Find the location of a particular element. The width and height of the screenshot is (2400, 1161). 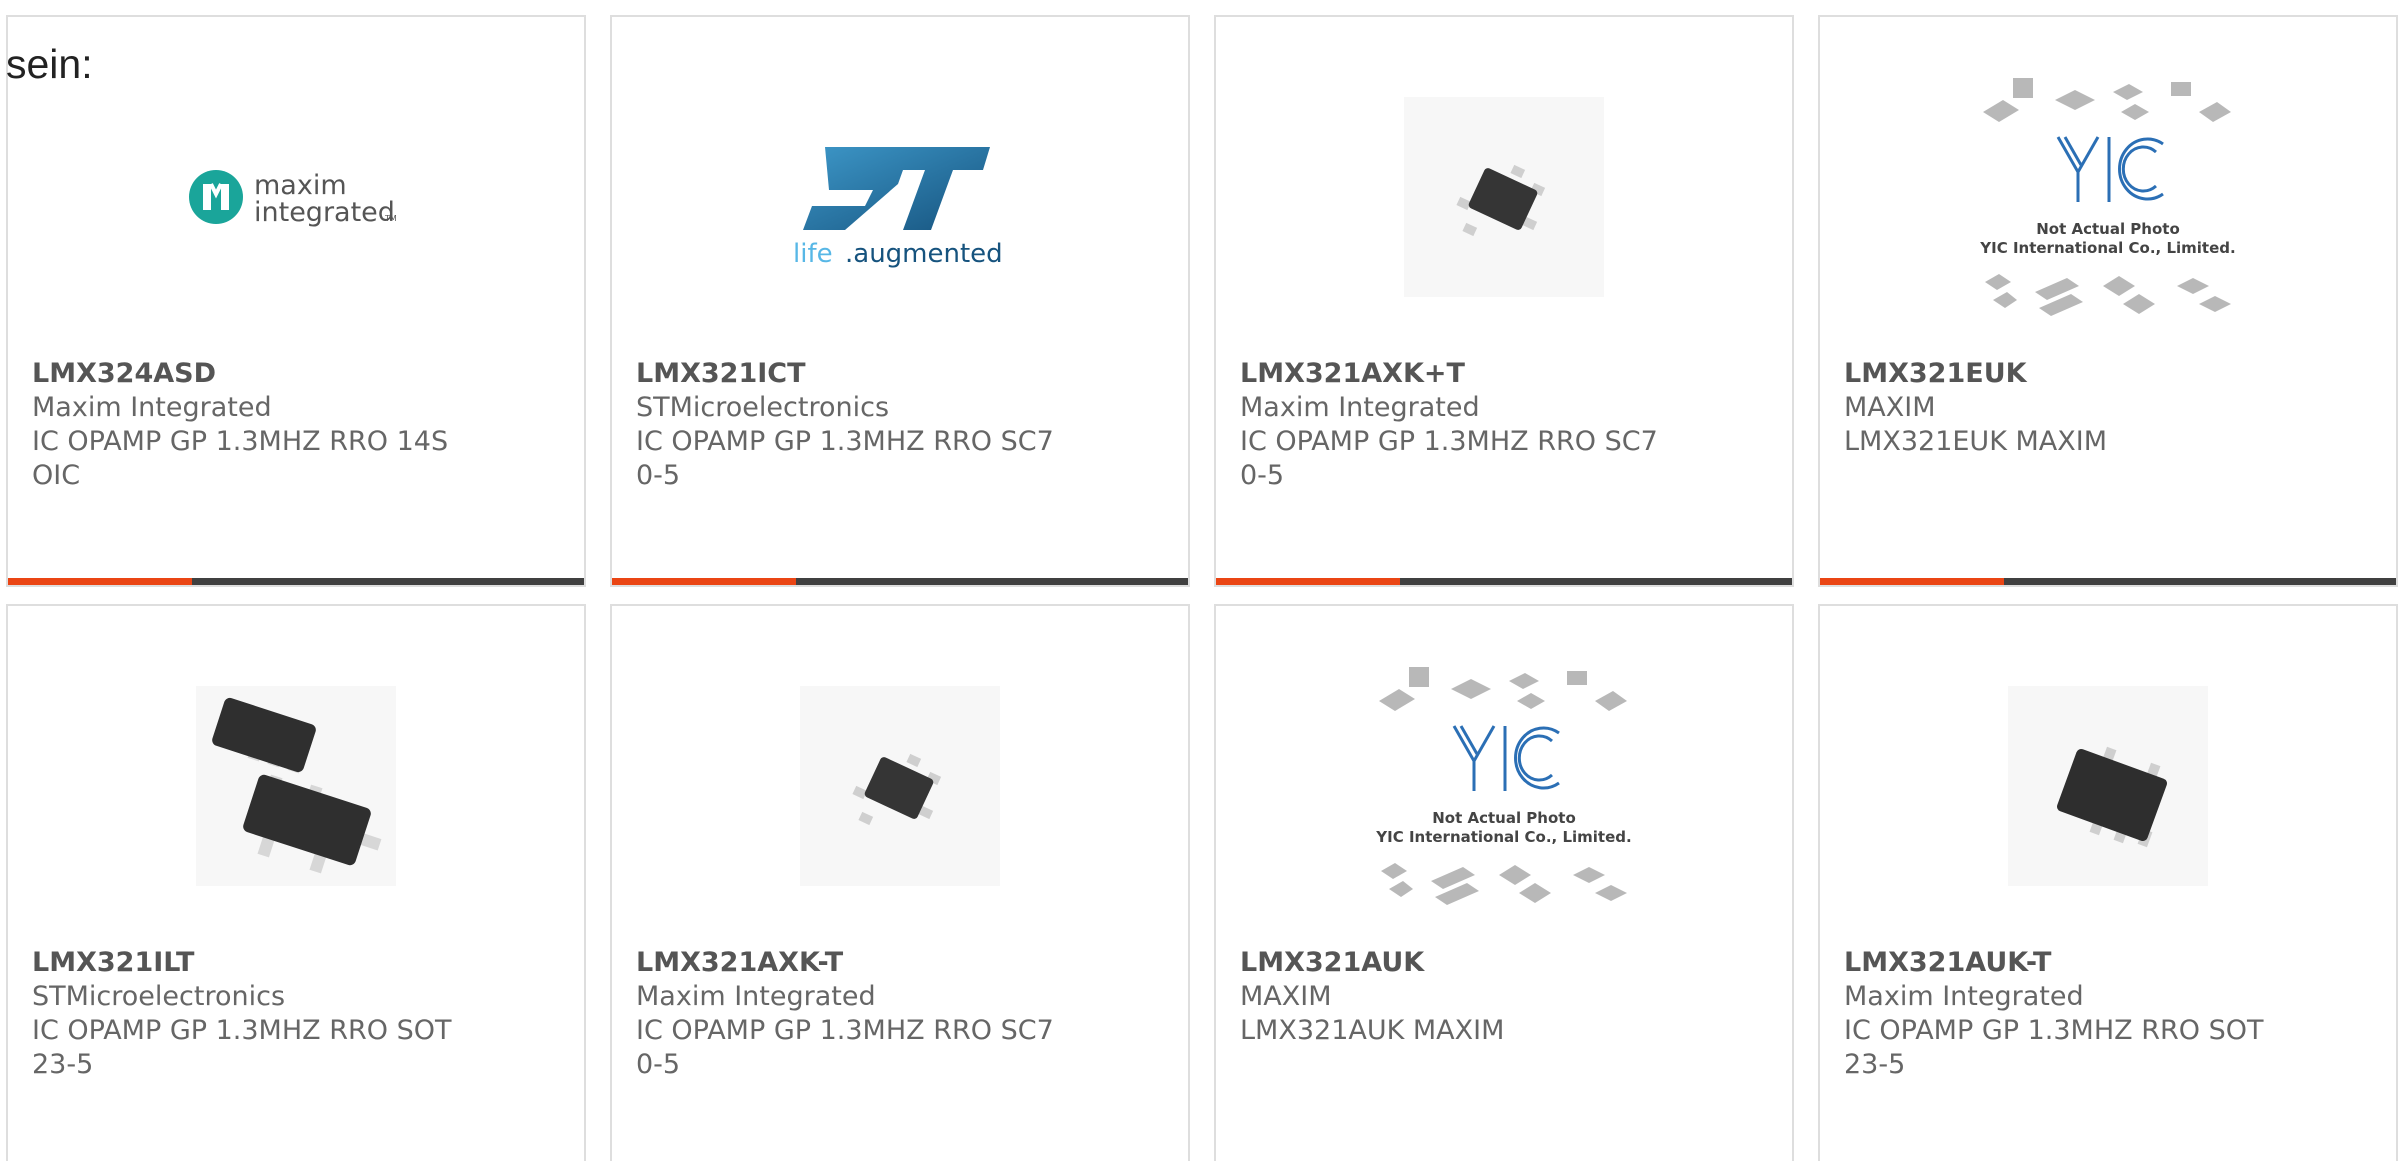

svg-text: .augmented is located at coordinates (924, 254).